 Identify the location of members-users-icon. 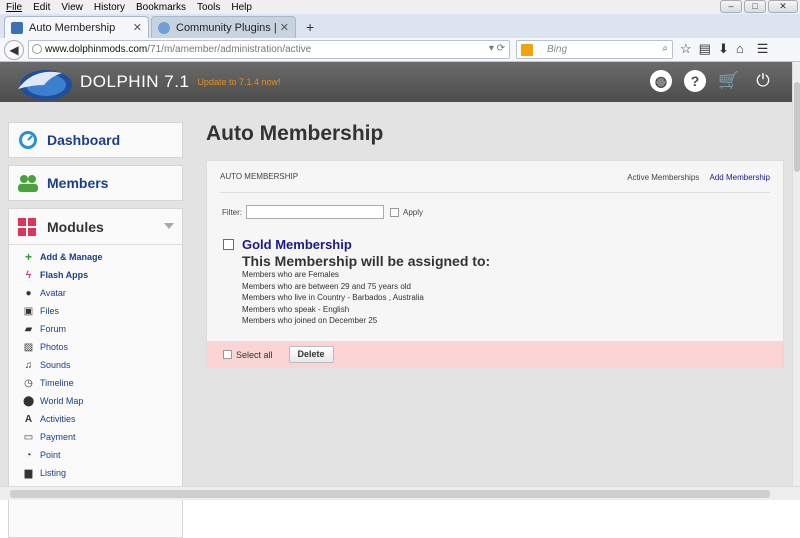
(28, 183).